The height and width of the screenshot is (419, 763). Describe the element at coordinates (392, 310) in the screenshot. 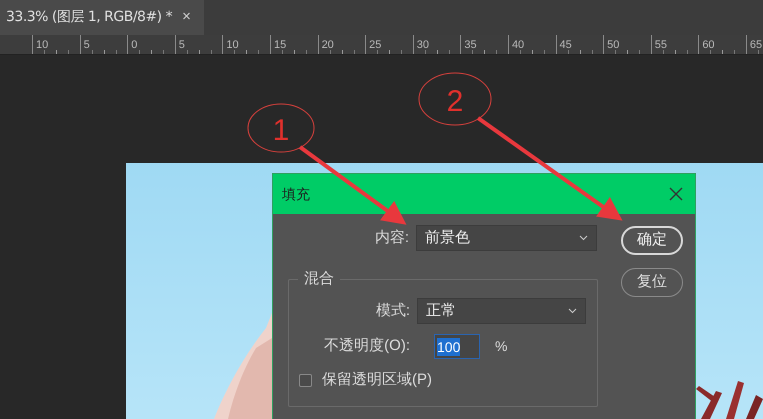

I see `mode-label: 模式:` at that location.